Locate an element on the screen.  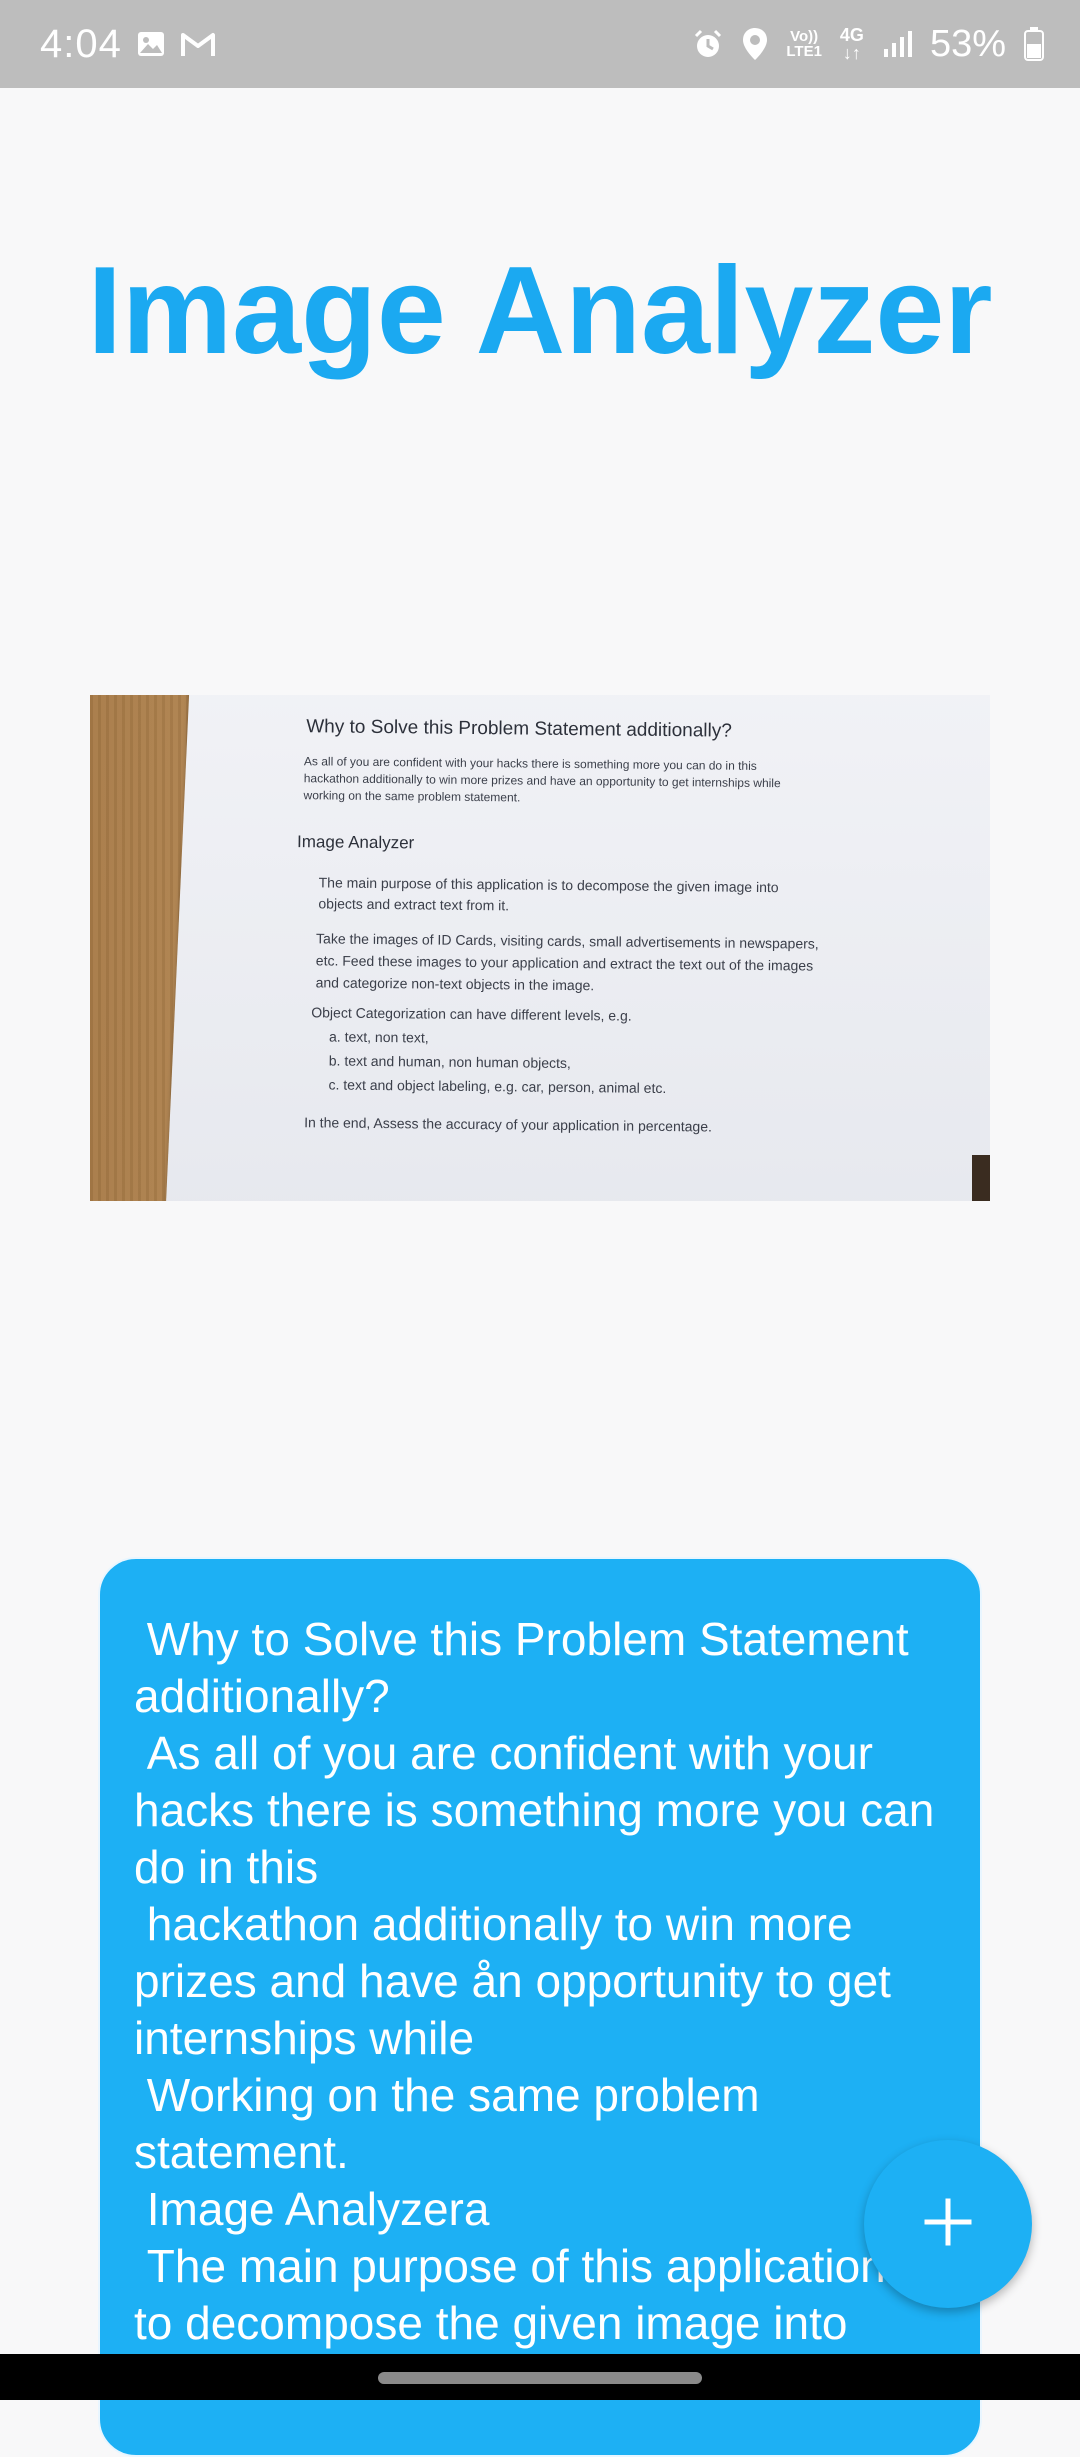
add-image-button is located at coordinates (948, 2224).